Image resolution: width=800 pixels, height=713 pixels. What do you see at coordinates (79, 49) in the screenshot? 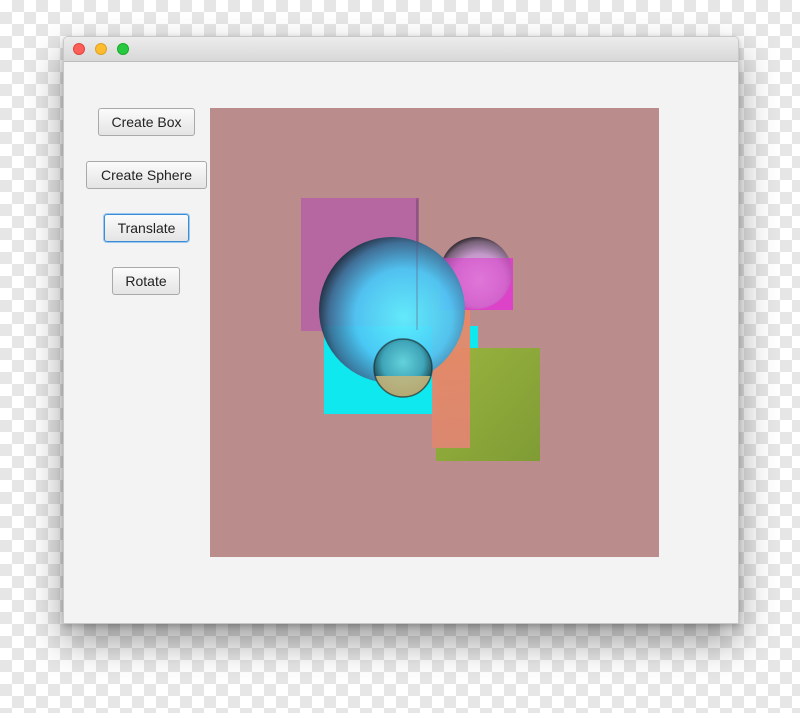
I see `close-window-icon` at bounding box center [79, 49].